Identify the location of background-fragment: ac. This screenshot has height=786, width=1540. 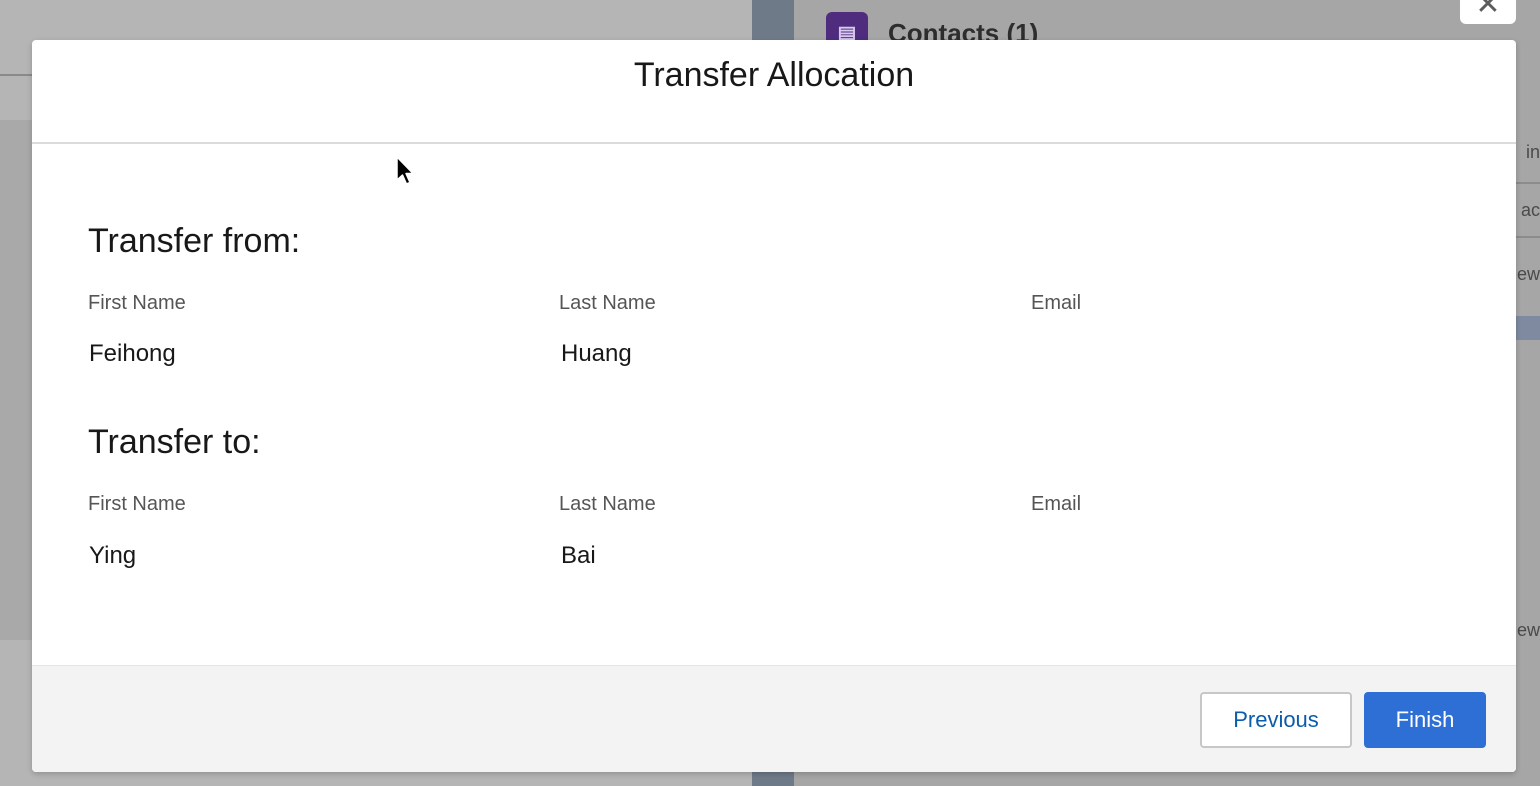
(1530, 210).